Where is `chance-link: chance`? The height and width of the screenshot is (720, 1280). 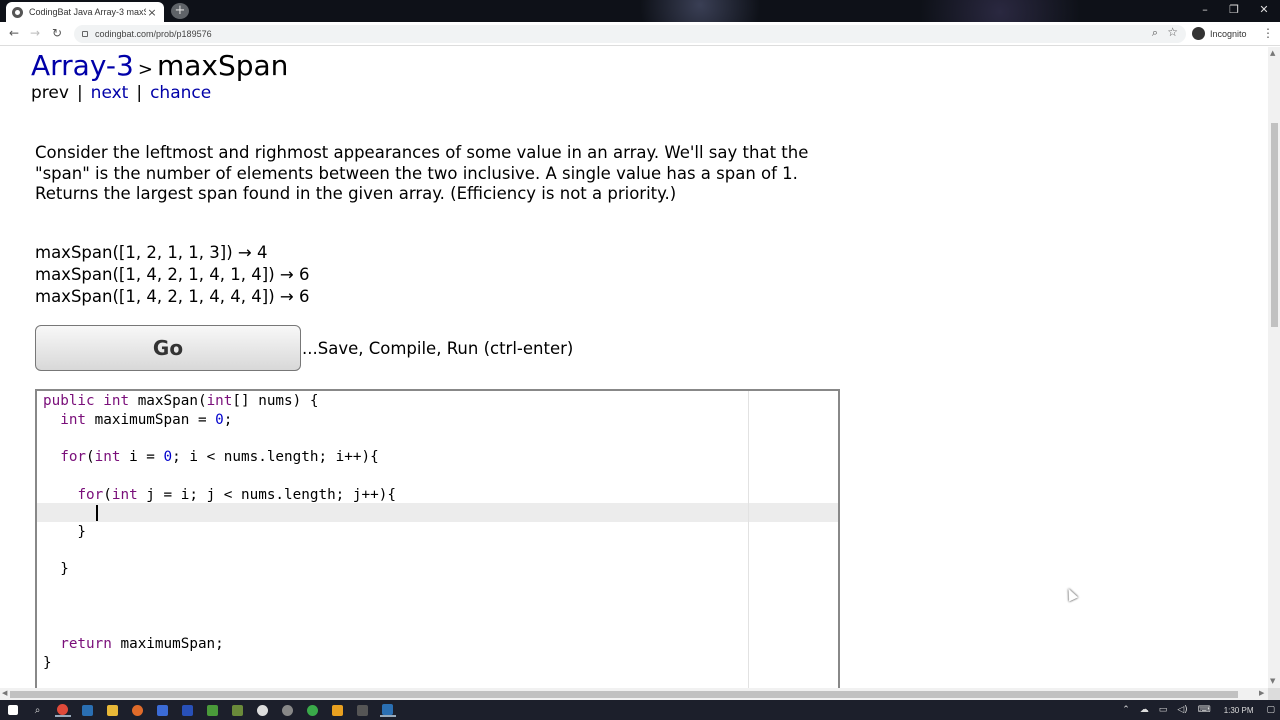
chance-link: chance is located at coordinates (180, 93).